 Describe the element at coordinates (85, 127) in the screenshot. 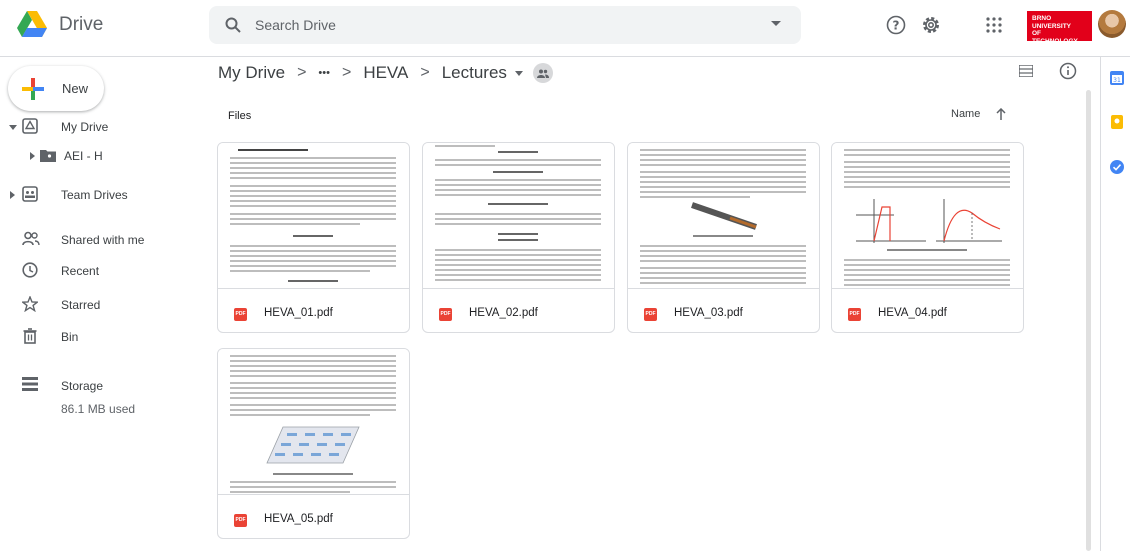

I see `sidebar-item-label: My Drive` at that location.